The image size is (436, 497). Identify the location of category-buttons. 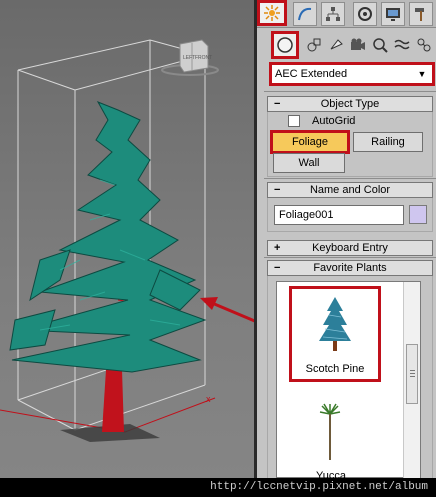
(346, 45).